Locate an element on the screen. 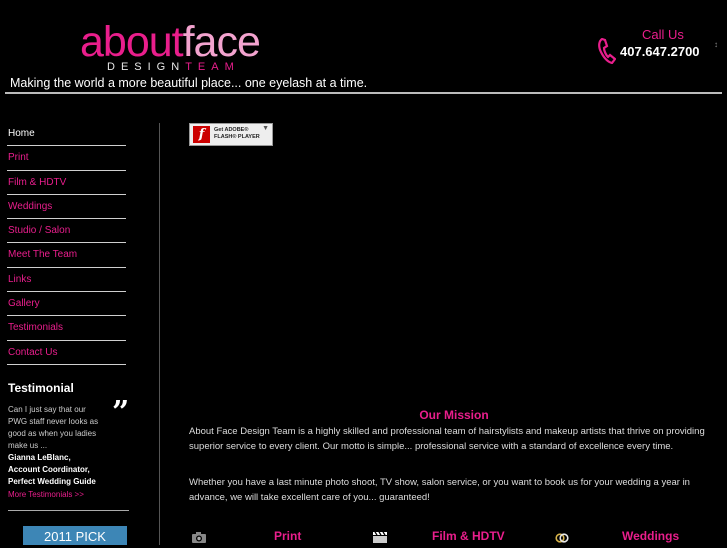  nav-item-print: Print is located at coordinates (66, 158).